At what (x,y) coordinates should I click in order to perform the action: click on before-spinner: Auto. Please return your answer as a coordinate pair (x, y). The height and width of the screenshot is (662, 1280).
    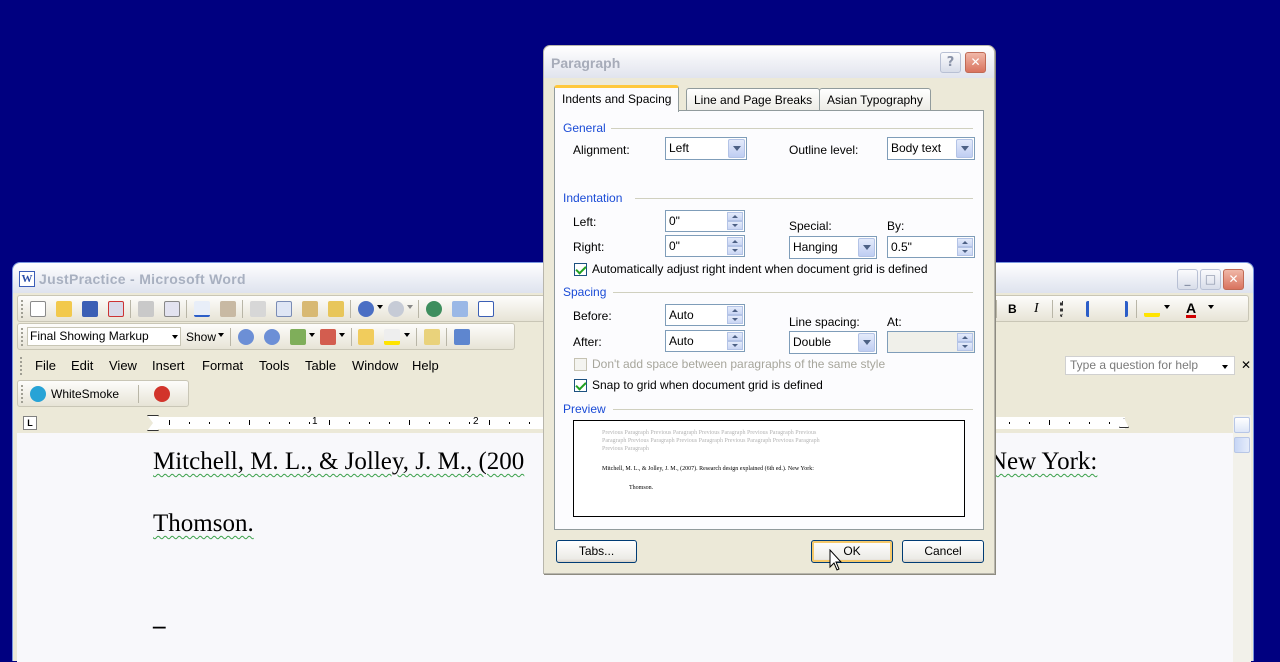
    Looking at the image, I should click on (705, 315).